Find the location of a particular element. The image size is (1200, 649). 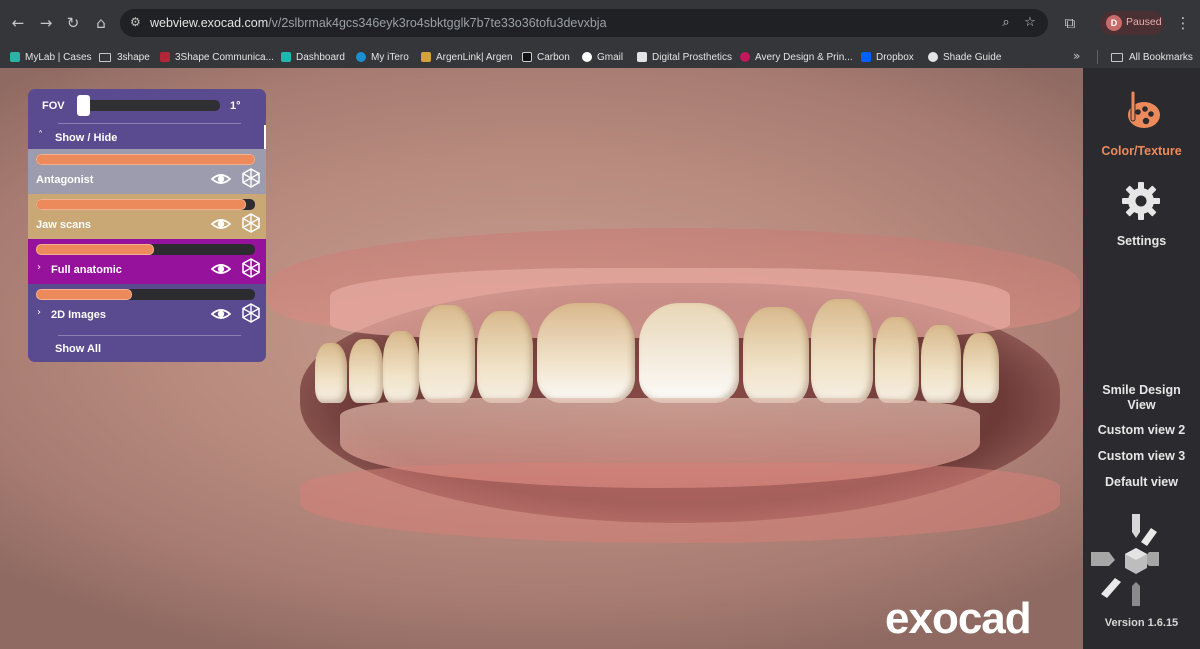

bookmark-carbon: Carbon is located at coordinates (546, 57).